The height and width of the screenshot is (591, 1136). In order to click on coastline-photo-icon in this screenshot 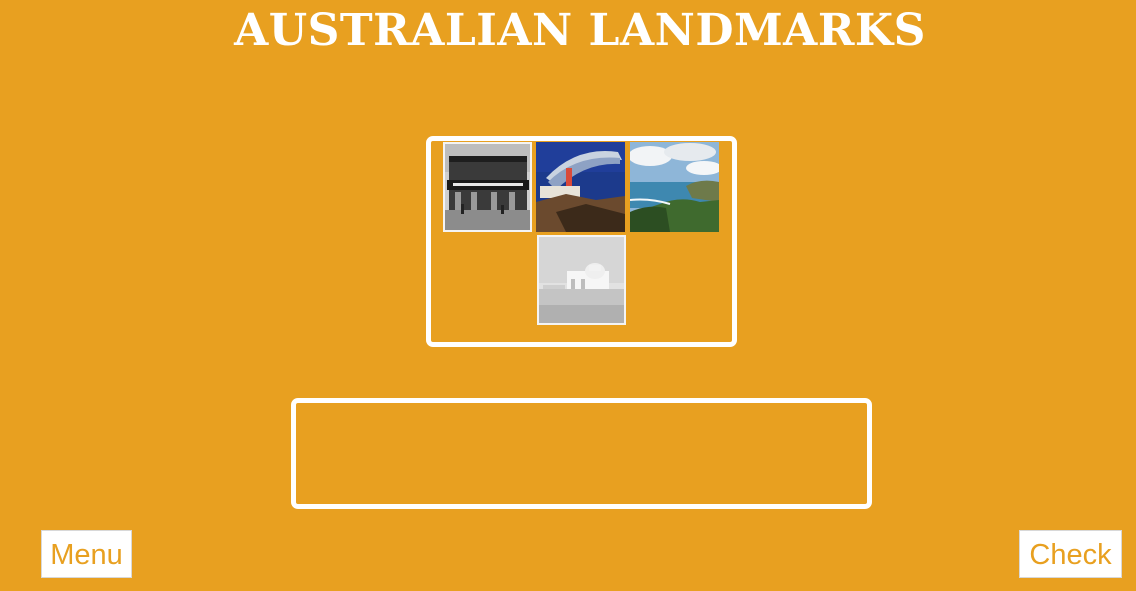, I will do `click(674, 187)`.